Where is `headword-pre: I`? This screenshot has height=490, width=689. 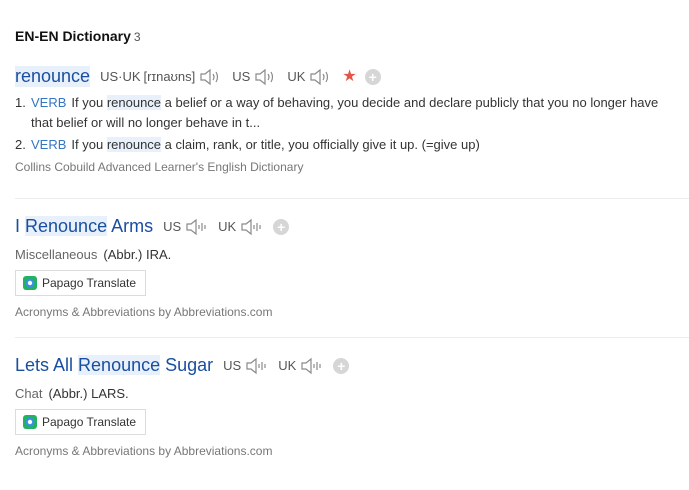
headword-pre: I is located at coordinates (20, 226).